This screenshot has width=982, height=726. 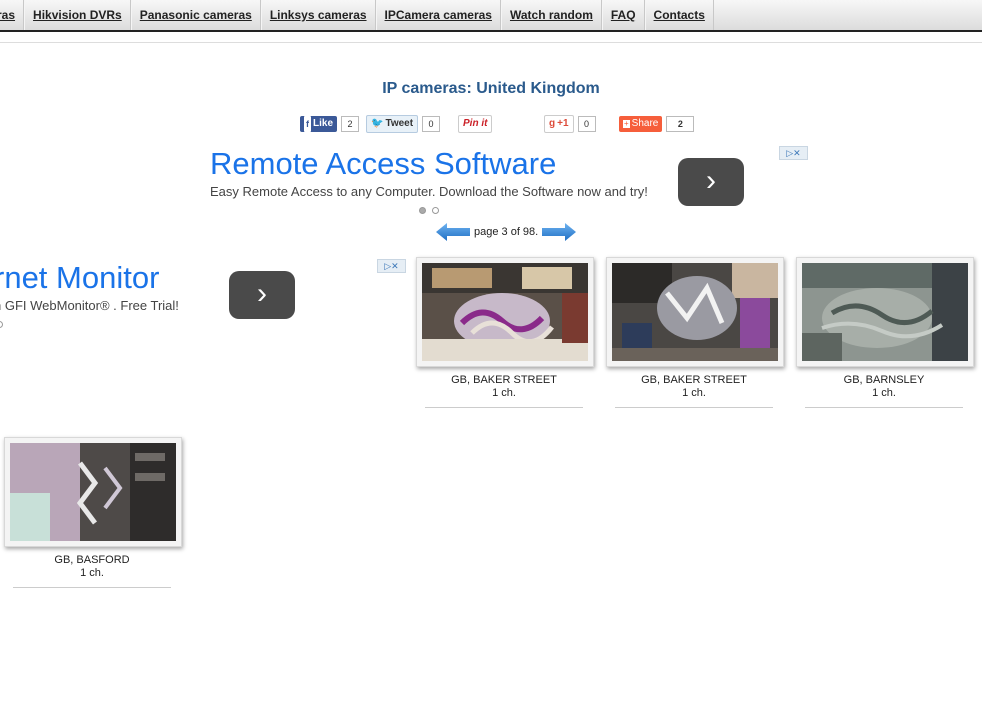 What do you see at coordinates (711, 182) in the screenshot?
I see `ad-arrow-button: ›` at bounding box center [711, 182].